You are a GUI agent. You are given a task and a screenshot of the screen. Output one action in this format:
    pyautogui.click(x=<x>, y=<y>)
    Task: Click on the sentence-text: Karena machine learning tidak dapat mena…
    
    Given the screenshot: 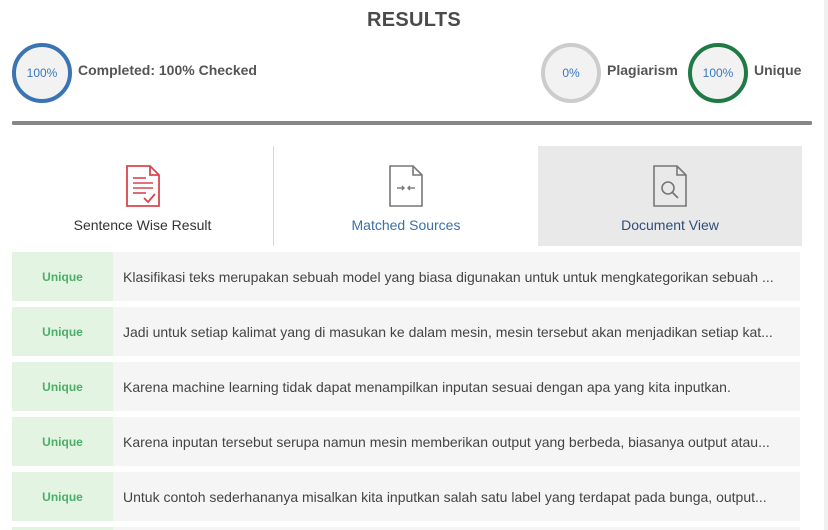 What is the action you would take?
    pyautogui.click(x=427, y=386)
    